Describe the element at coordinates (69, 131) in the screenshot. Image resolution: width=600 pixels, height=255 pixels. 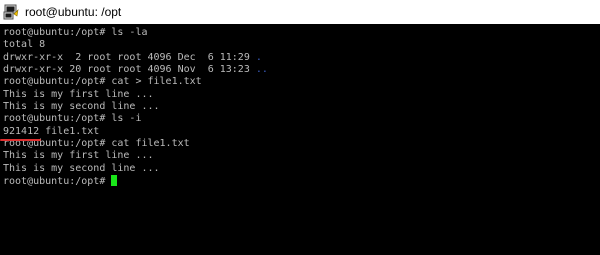
I see `file-name: file1.txt` at that location.